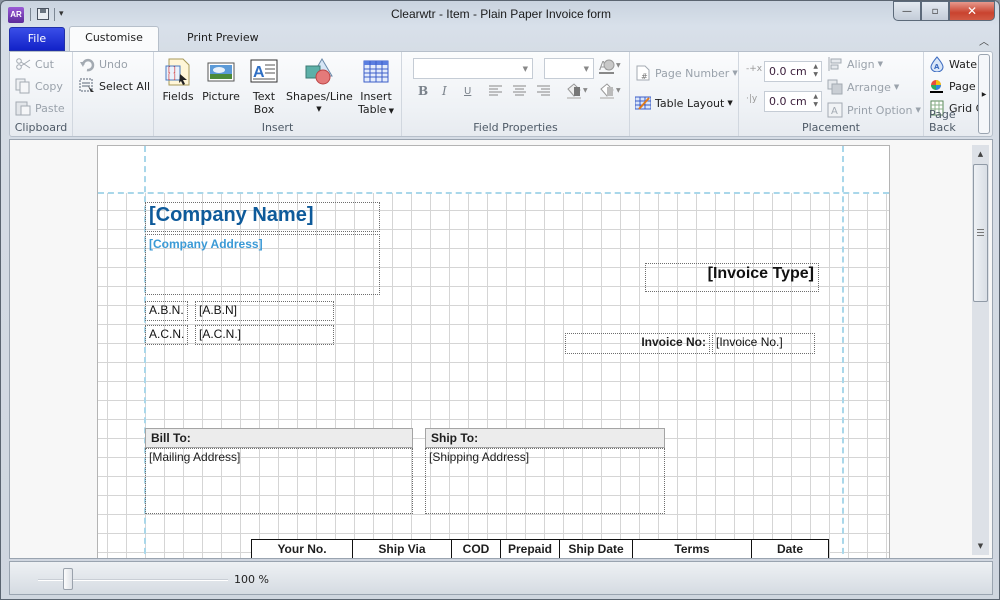 The image size is (1000, 600). Describe the element at coordinates (68, 579) in the screenshot. I see `zoom-slider-thumb` at that location.